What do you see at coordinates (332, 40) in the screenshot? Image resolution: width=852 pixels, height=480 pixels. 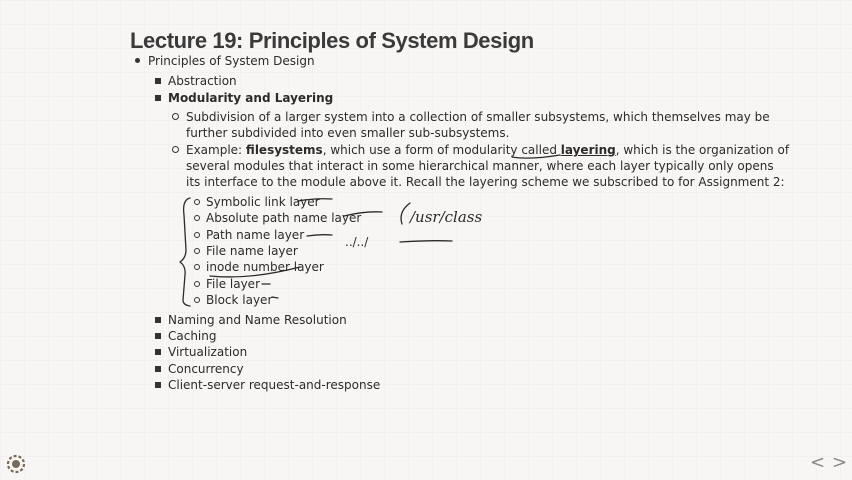 I see `slide-title: Lecture 19: Principles of System Design` at bounding box center [332, 40].